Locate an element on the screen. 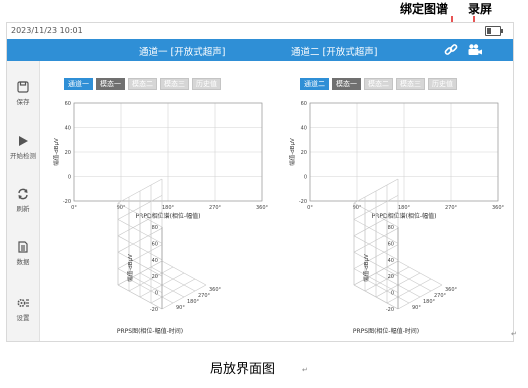  refresh-icon is located at coordinates (23, 194).